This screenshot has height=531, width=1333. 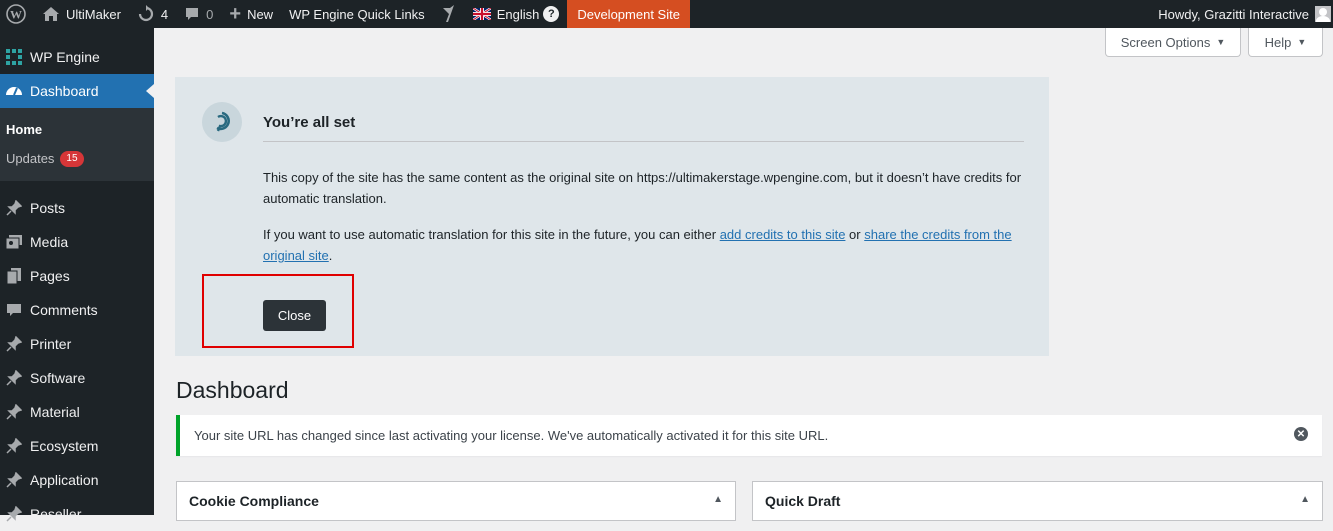 What do you see at coordinates (48, 208) in the screenshot?
I see `sidebar-item-label: Posts` at bounding box center [48, 208].